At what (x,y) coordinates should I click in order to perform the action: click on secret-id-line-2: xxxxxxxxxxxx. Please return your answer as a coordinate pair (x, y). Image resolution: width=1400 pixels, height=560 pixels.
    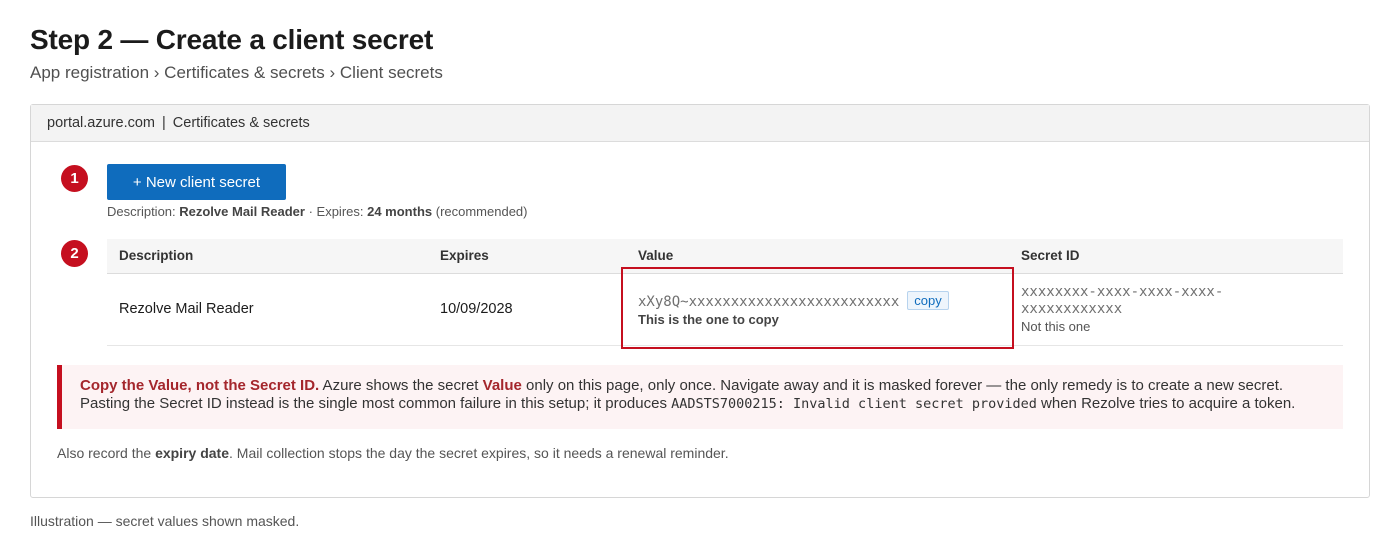
    Looking at the image, I should click on (1072, 309).